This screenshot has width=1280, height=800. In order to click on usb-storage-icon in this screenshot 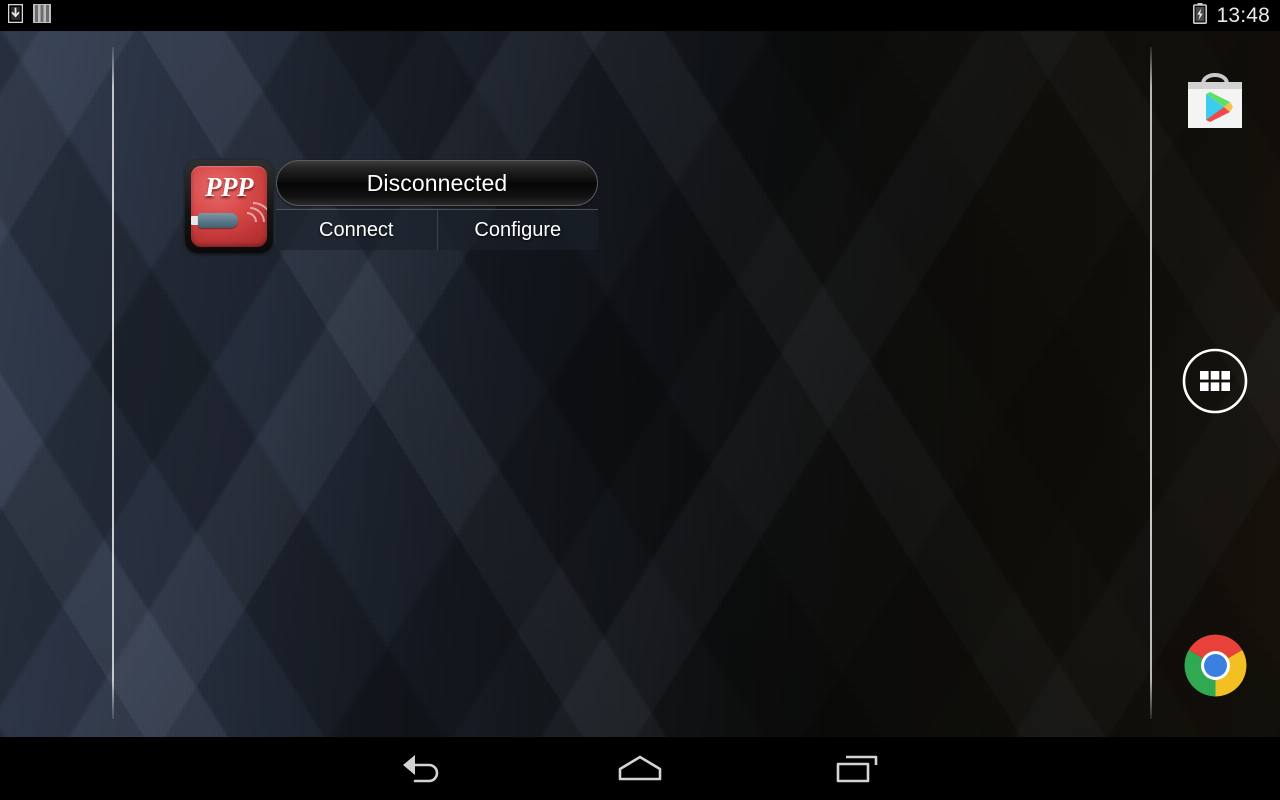, I will do `click(42, 15)`.